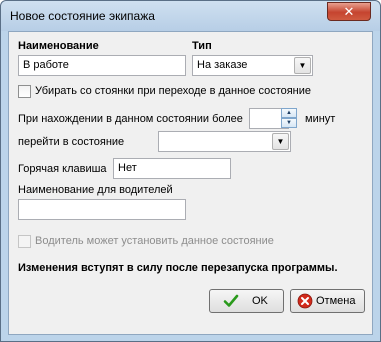  What do you see at coordinates (127, 168) in the screenshot?
I see `hotkey-value: Нет` at bounding box center [127, 168].